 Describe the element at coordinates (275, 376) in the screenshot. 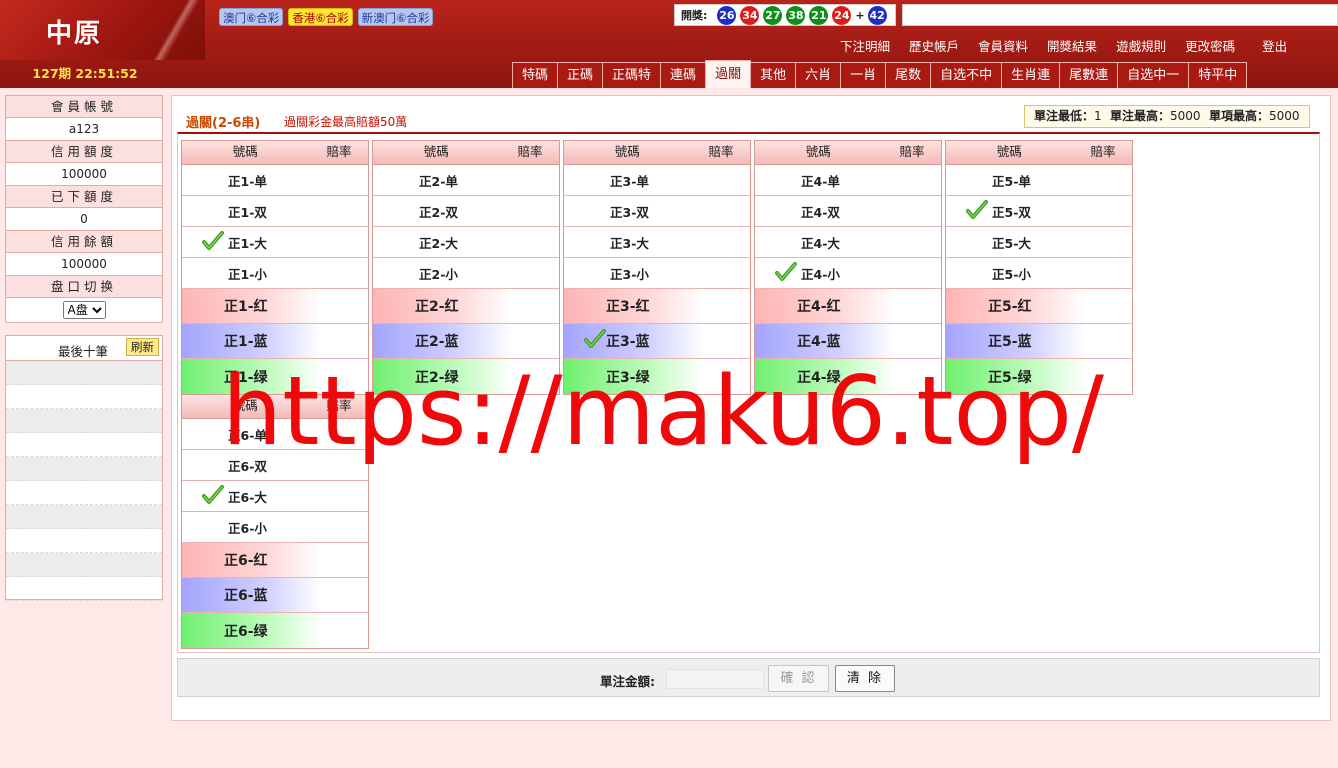

I see `bet-color-option: 正1-绿` at that location.